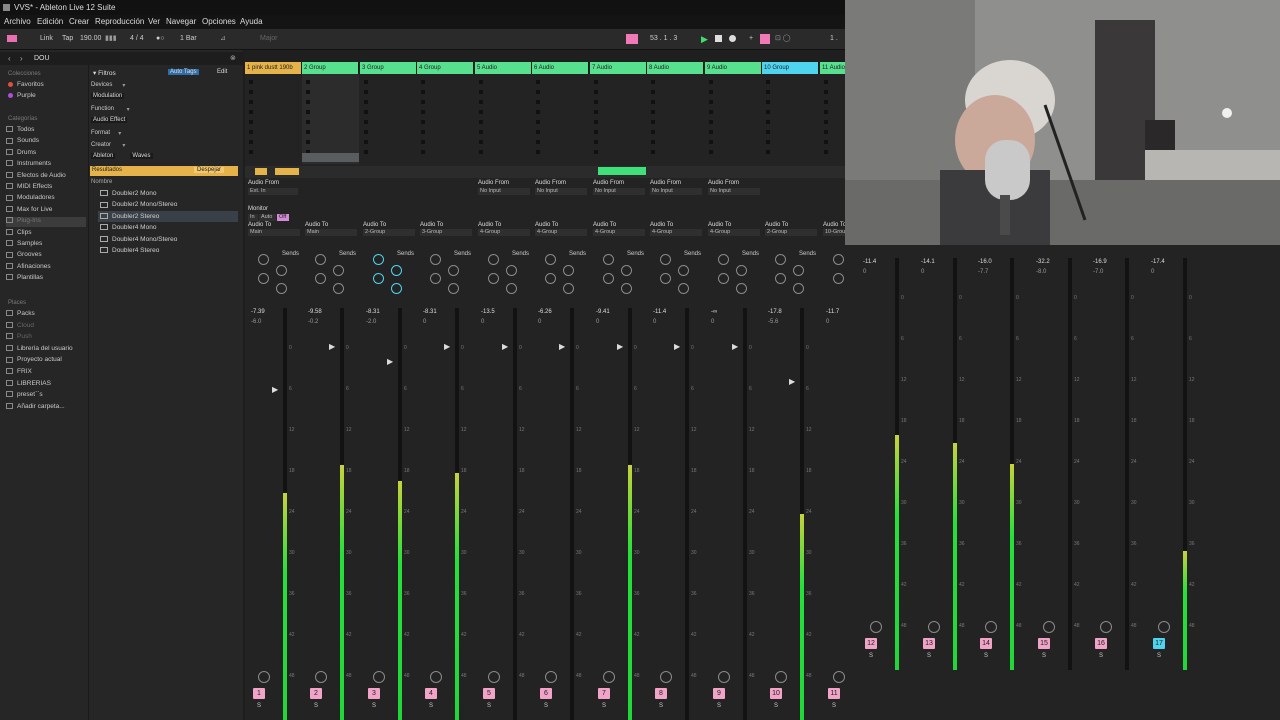 This screenshot has width=1280, height=720. What do you see at coordinates (104, 73) in the screenshot?
I see `filters-toggle: ▾ Filtros` at bounding box center [104, 73].